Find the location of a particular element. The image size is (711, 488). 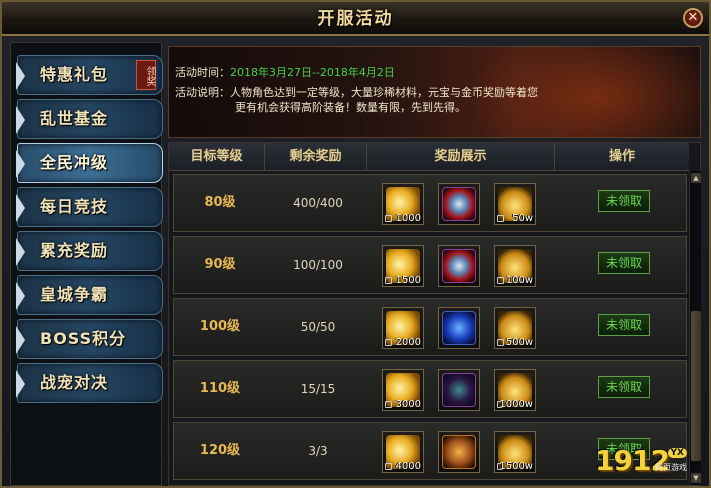

tab-label: 特惠礼包 is located at coordinates (74, 74).